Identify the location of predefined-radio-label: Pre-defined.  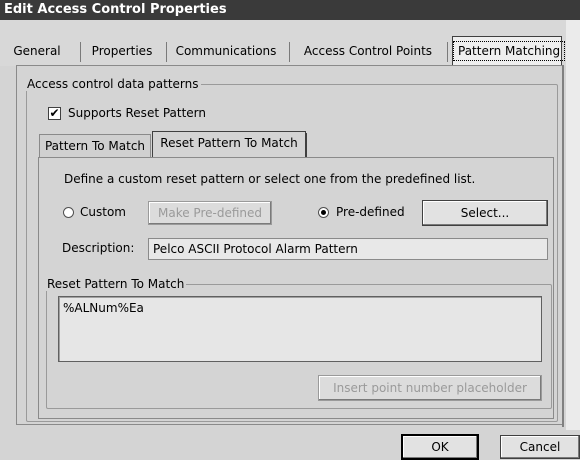
(370, 212).